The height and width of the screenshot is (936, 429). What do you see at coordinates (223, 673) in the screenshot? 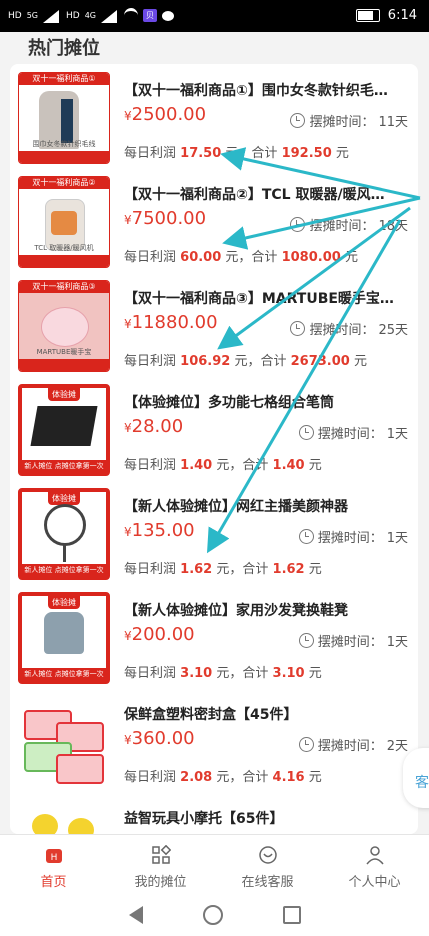
I see `daily-profit: 每日利润 3.10 元，合计 3.10 元` at bounding box center [223, 673].